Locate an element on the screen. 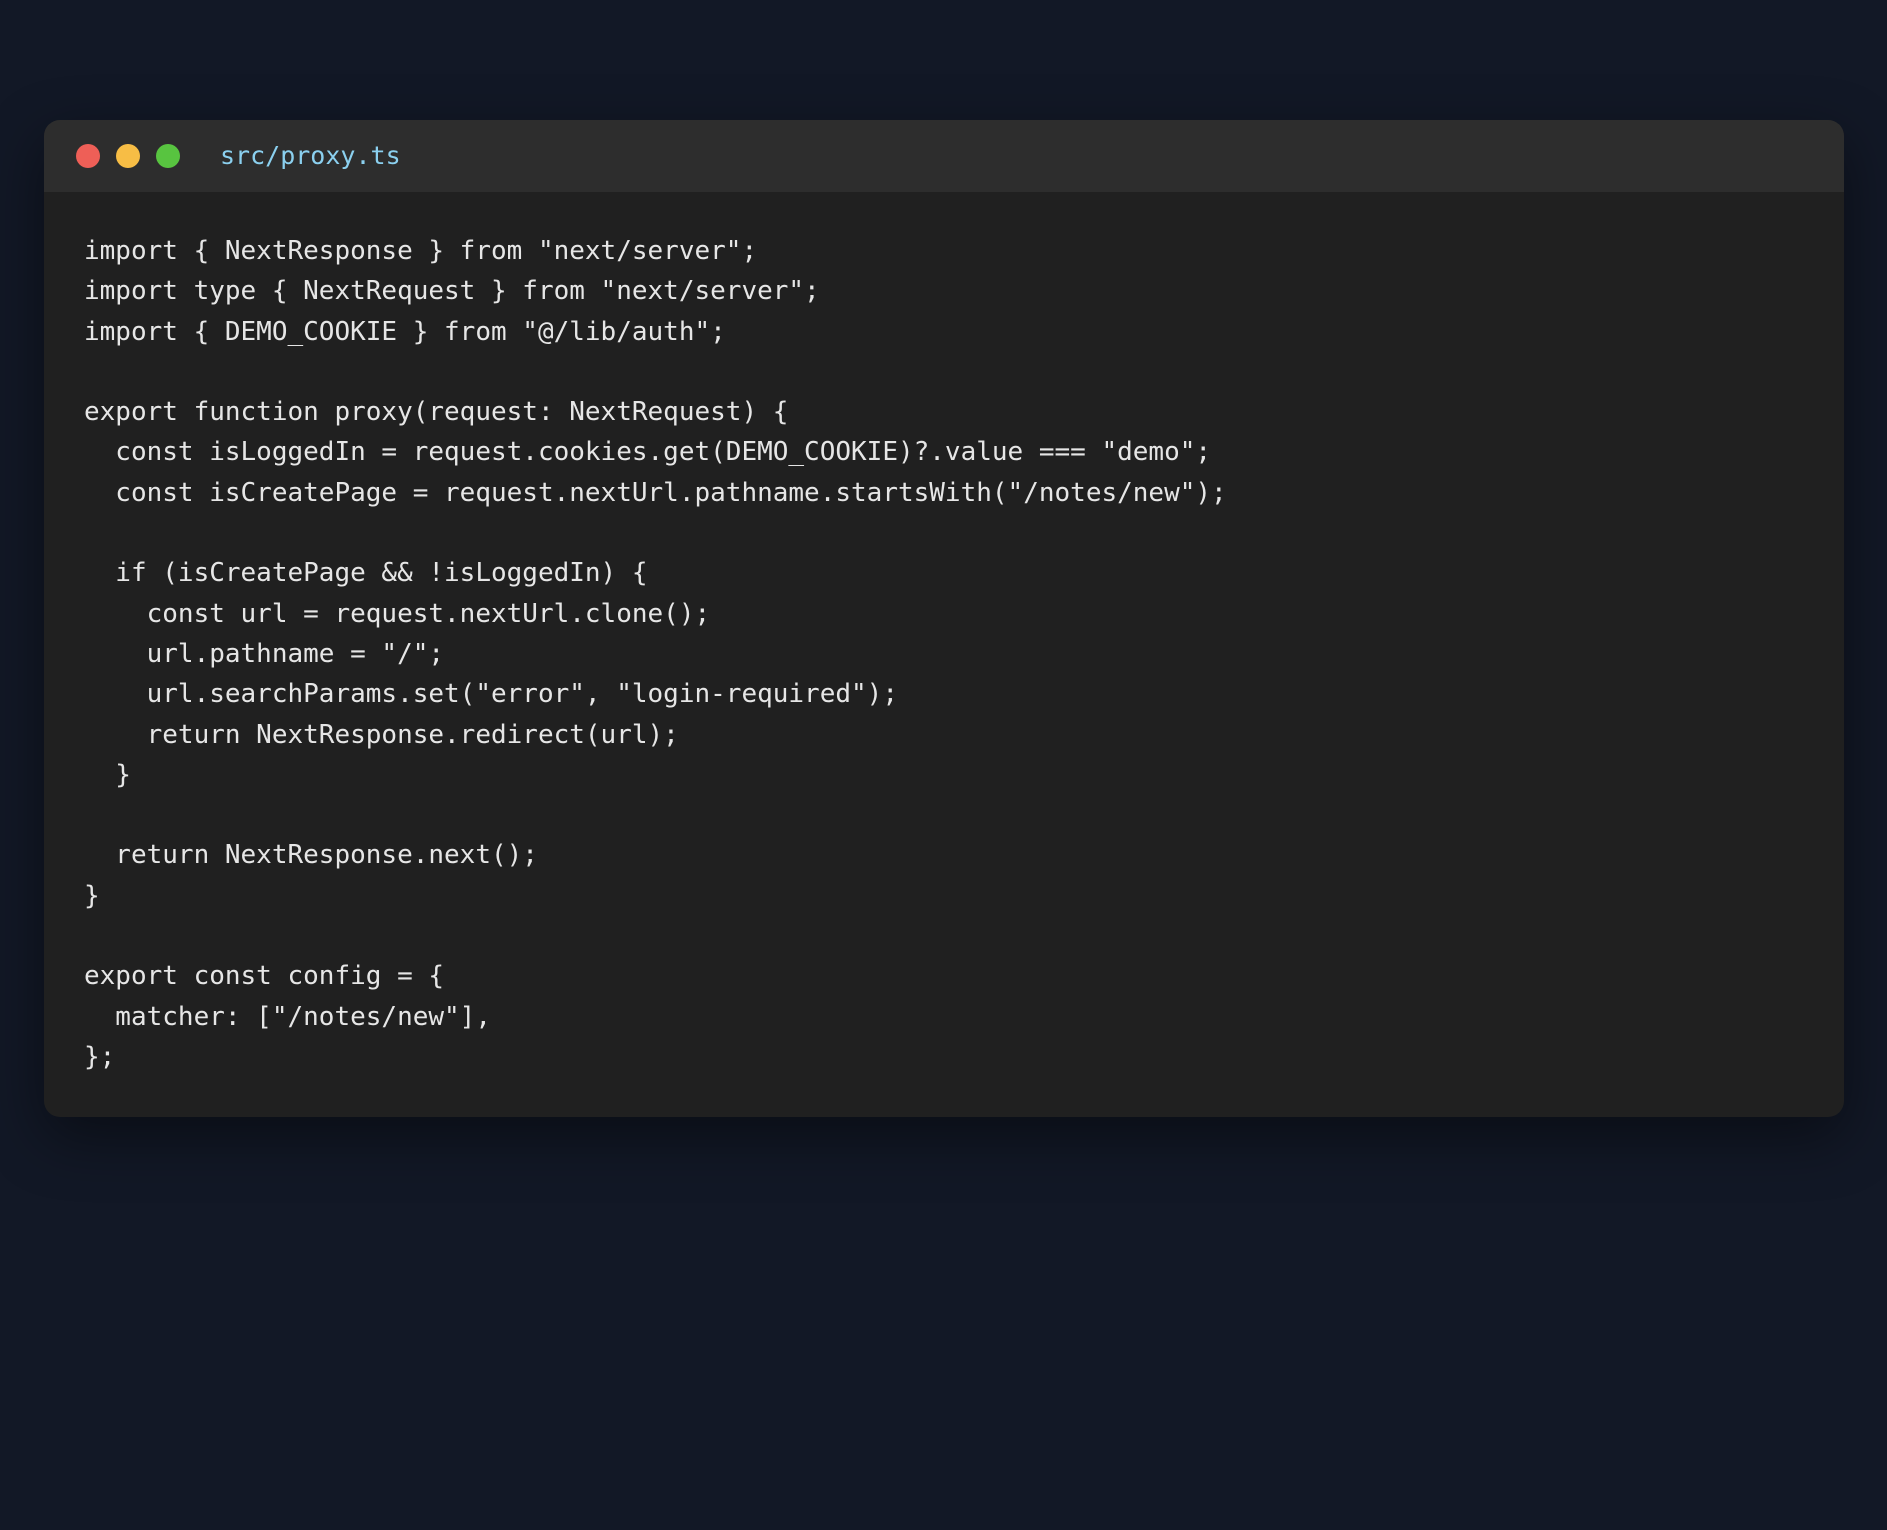 This screenshot has width=1887, height=1530. code-line: const url = request.nextUrl.clone(); is located at coordinates (397, 613).